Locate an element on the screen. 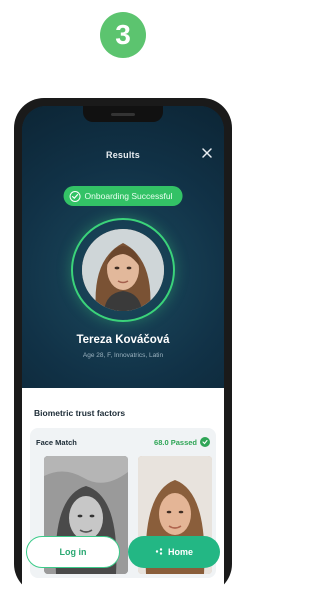  home-button: Home is located at coordinates (174, 552).